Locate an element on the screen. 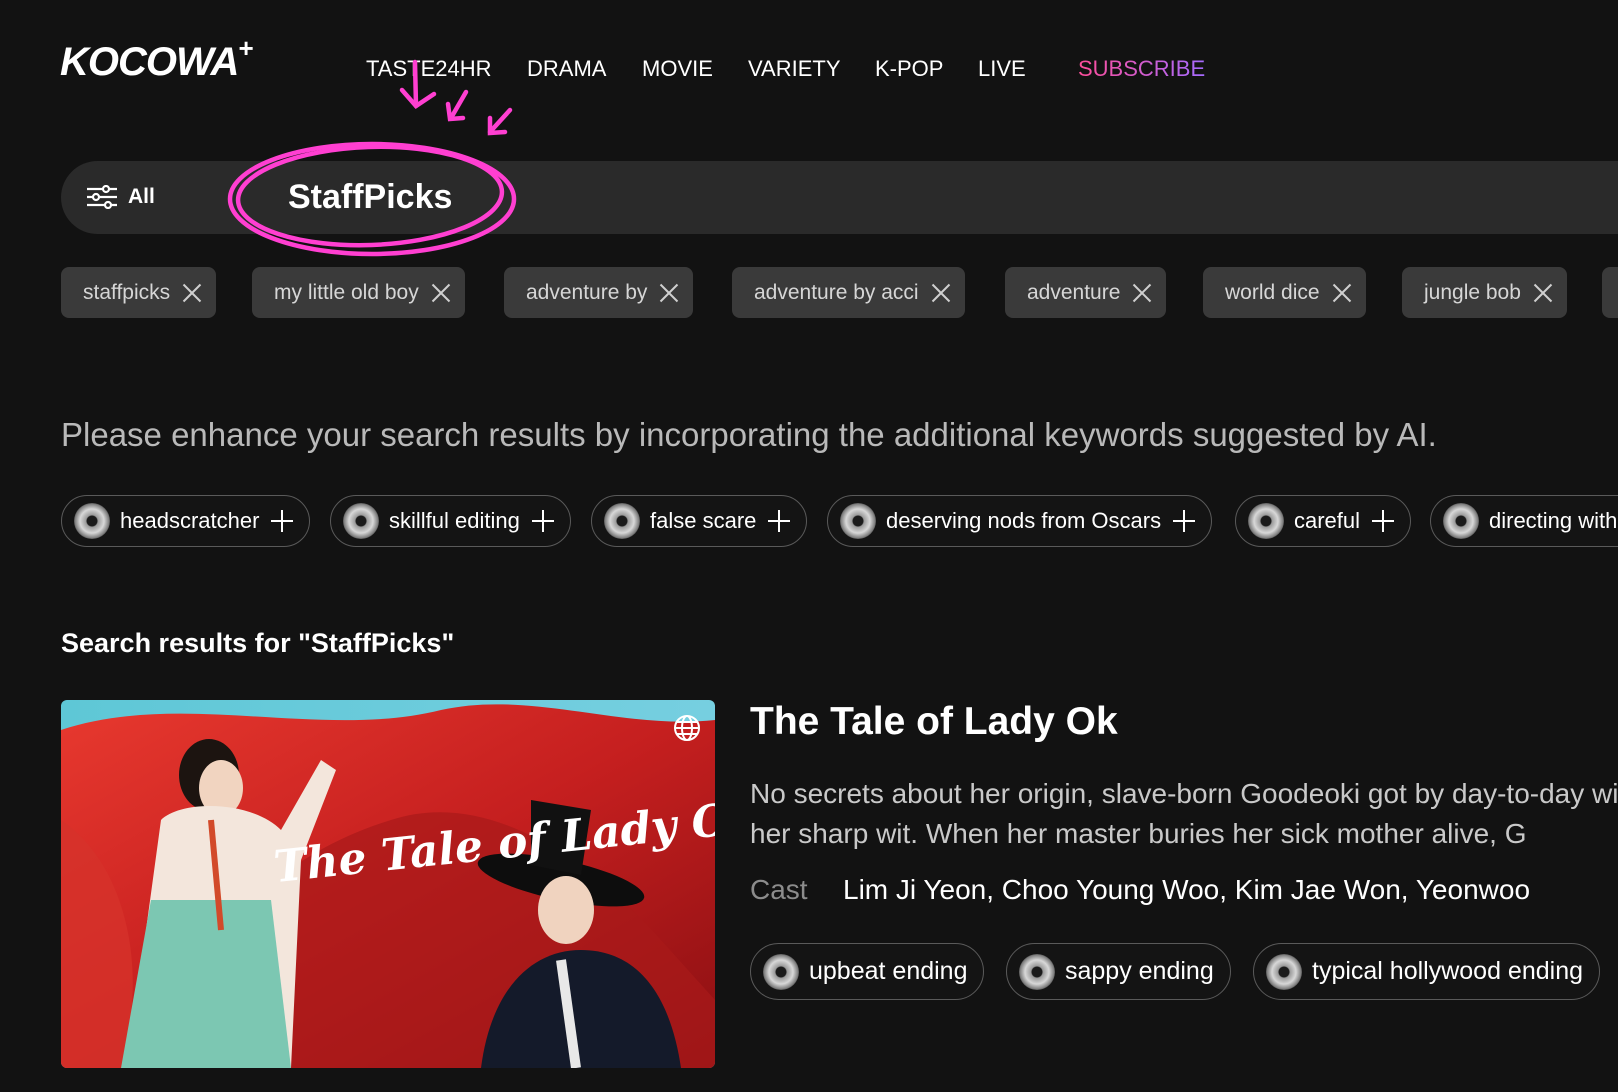 The image size is (1618, 1092). filter-label: All is located at coordinates (141, 196).